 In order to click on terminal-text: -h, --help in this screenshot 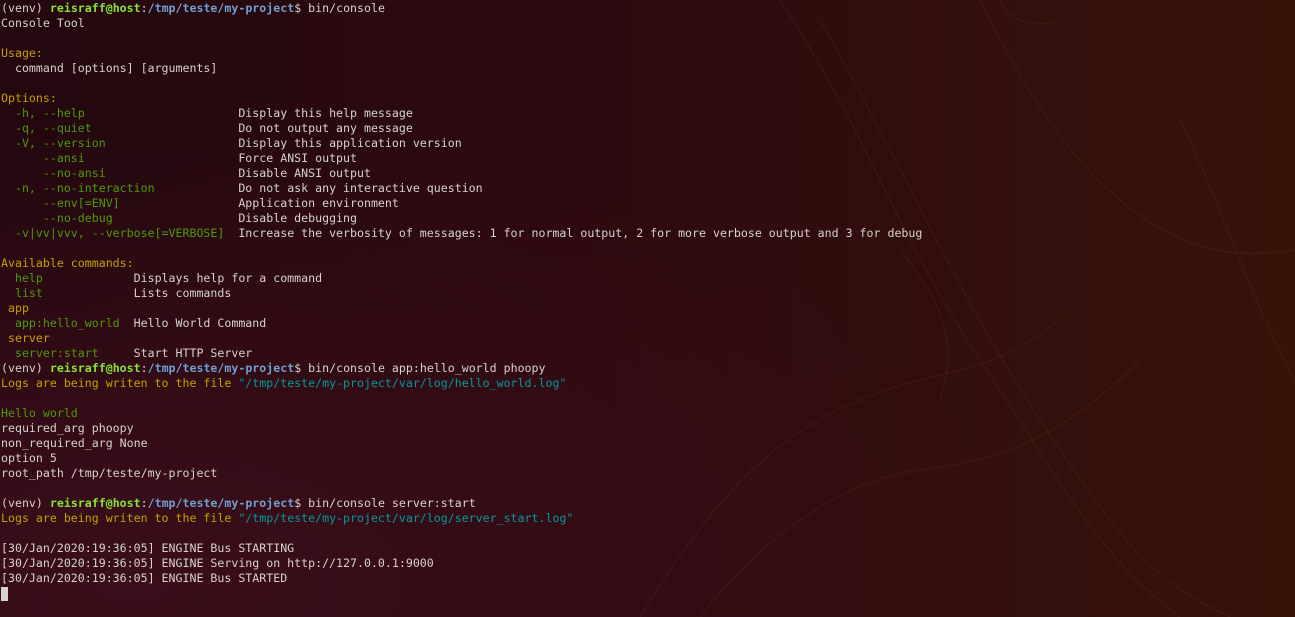, I will do `click(120, 113)`.